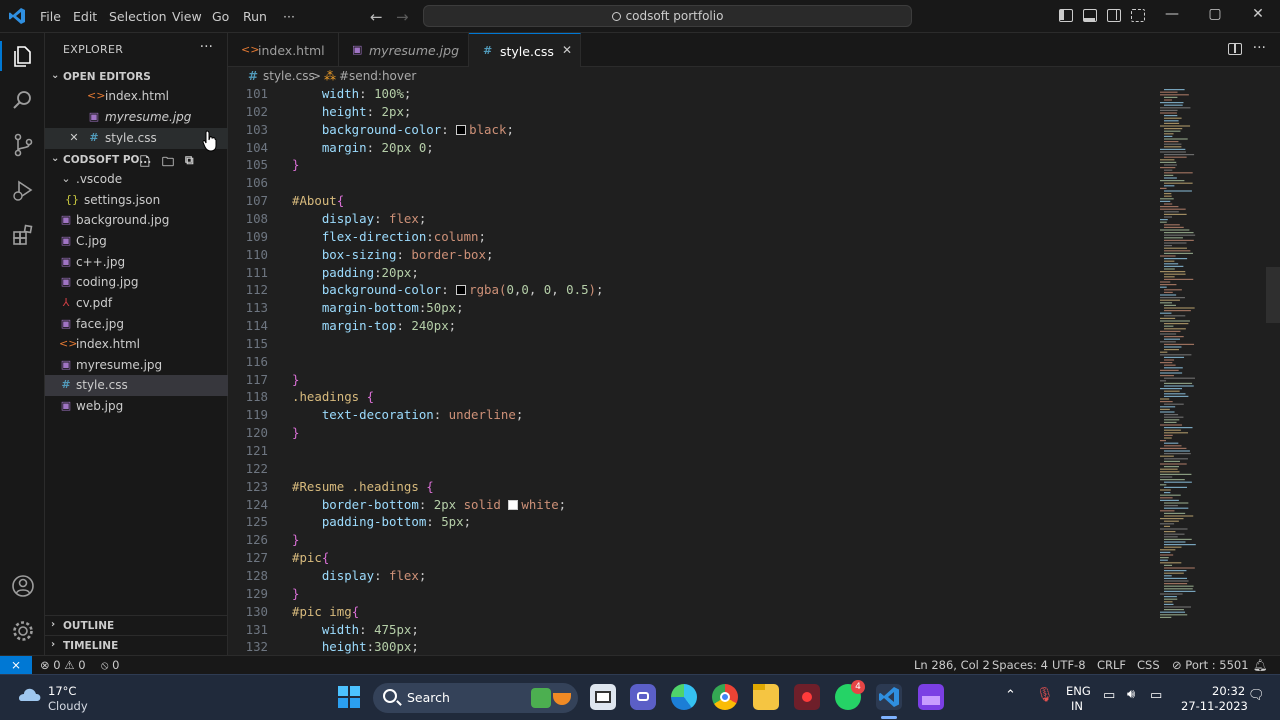 The height and width of the screenshot is (720, 1280). Describe the element at coordinates (693, 398) in the screenshot. I see `code-line: 118 .headings {` at that location.